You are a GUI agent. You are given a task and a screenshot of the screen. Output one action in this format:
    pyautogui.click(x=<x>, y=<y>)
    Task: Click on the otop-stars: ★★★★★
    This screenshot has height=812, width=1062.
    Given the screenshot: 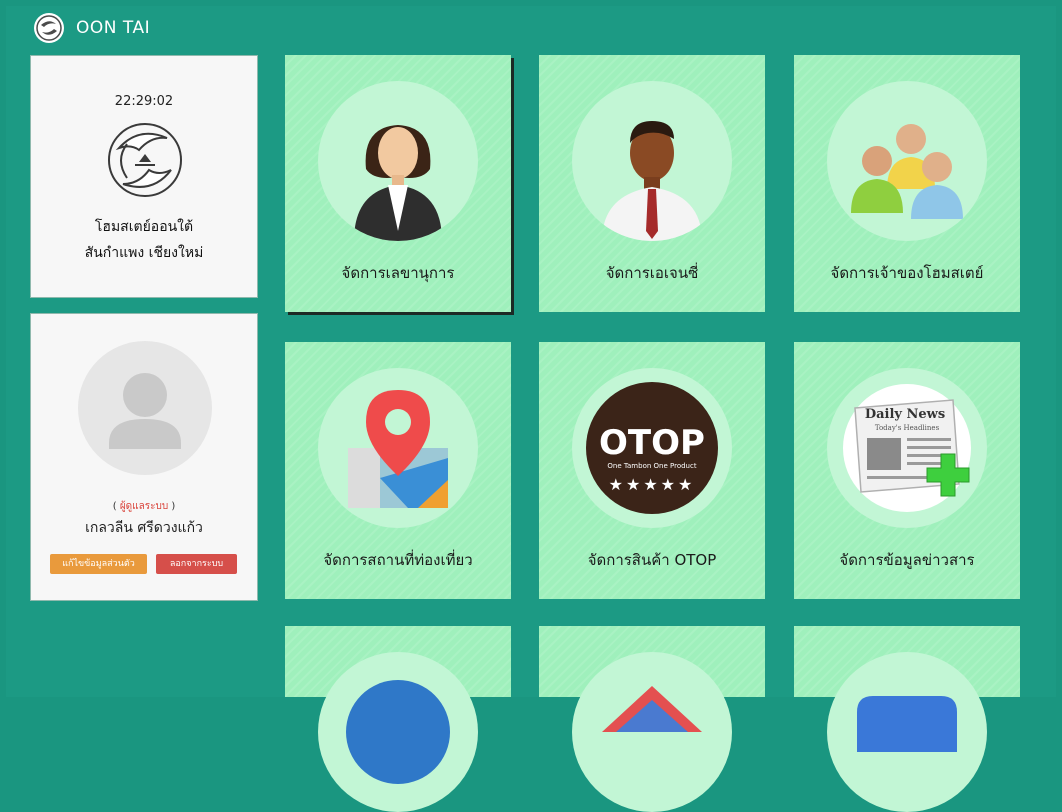 What is the action you would take?
    pyautogui.click(x=652, y=484)
    